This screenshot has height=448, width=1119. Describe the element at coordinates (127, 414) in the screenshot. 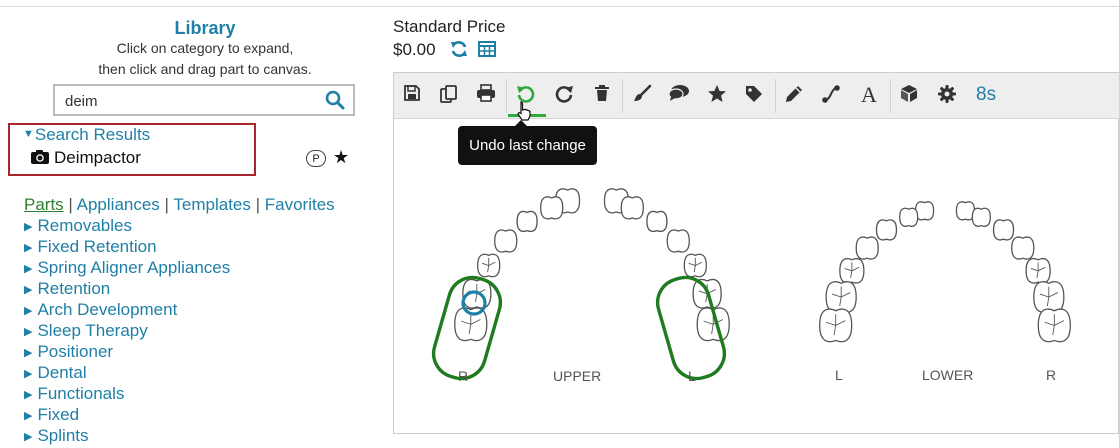

I see `category-item: ▶ Fixed` at that location.